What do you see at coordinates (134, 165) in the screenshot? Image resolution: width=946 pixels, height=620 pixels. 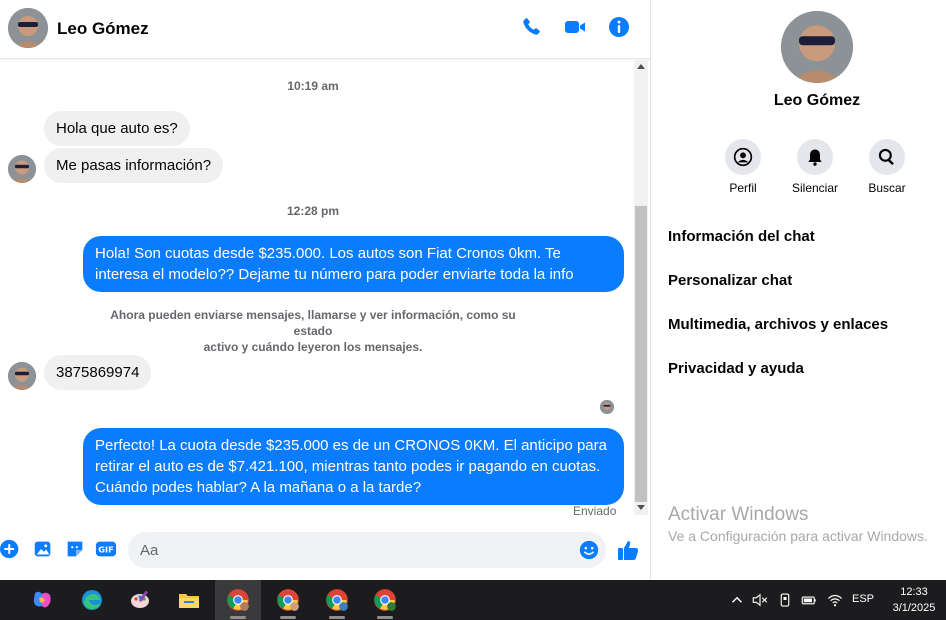 I see `incoming-message: Me pasas información?` at bounding box center [134, 165].